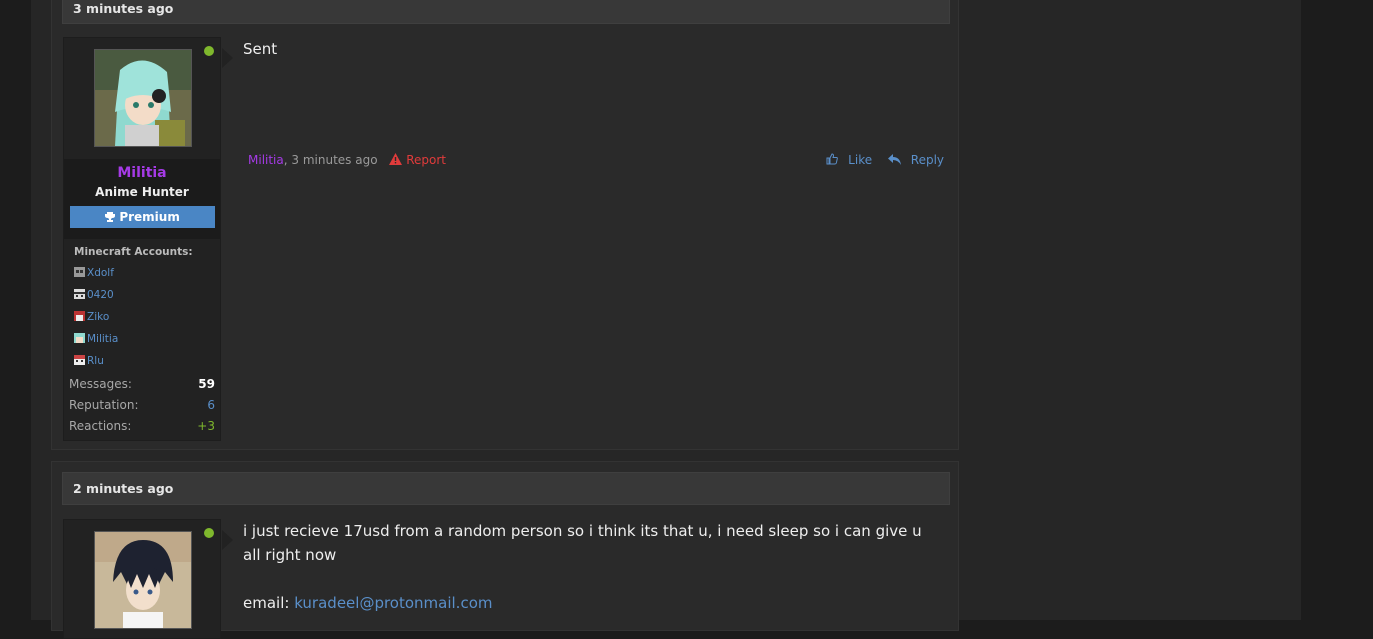 This screenshot has width=1373, height=639. Describe the element at coordinates (506, 12) in the screenshot. I see `post-timestamp-bar: 3 minutes ago` at that location.